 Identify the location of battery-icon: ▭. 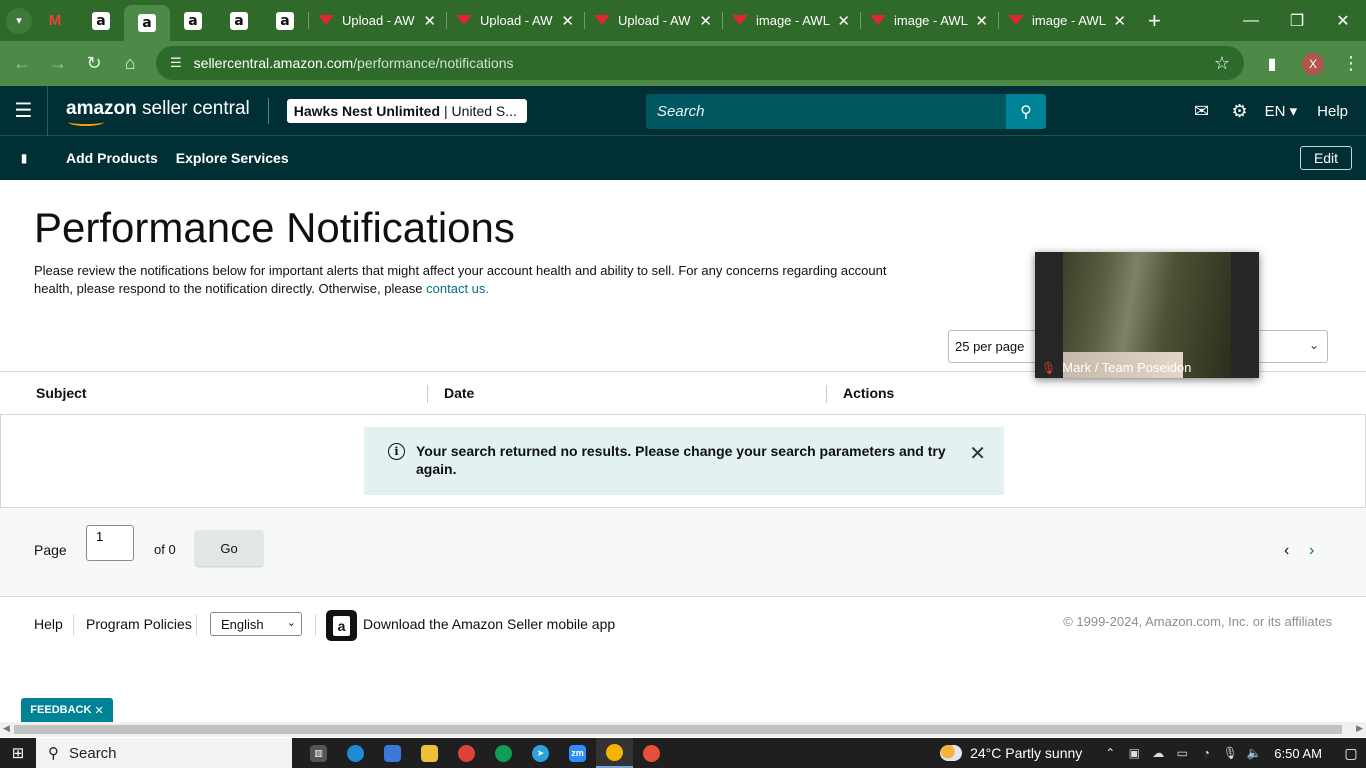
(1182, 753).